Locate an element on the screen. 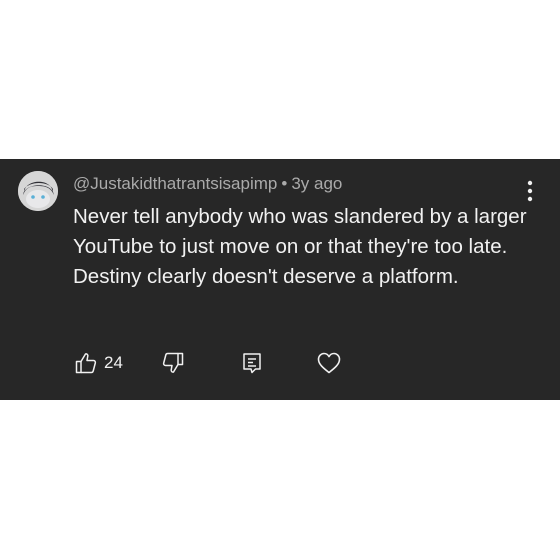  like-button: 24 is located at coordinates (98, 363).